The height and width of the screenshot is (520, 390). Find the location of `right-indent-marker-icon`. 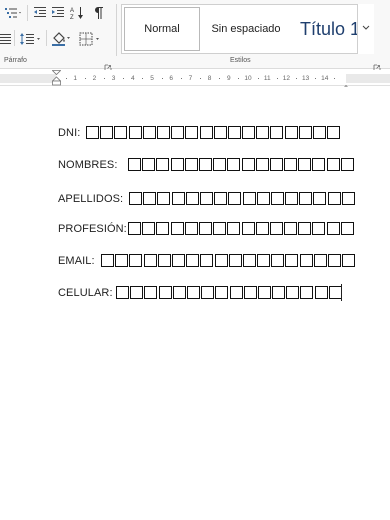

right-indent-marker-icon is located at coordinates (346, 83).